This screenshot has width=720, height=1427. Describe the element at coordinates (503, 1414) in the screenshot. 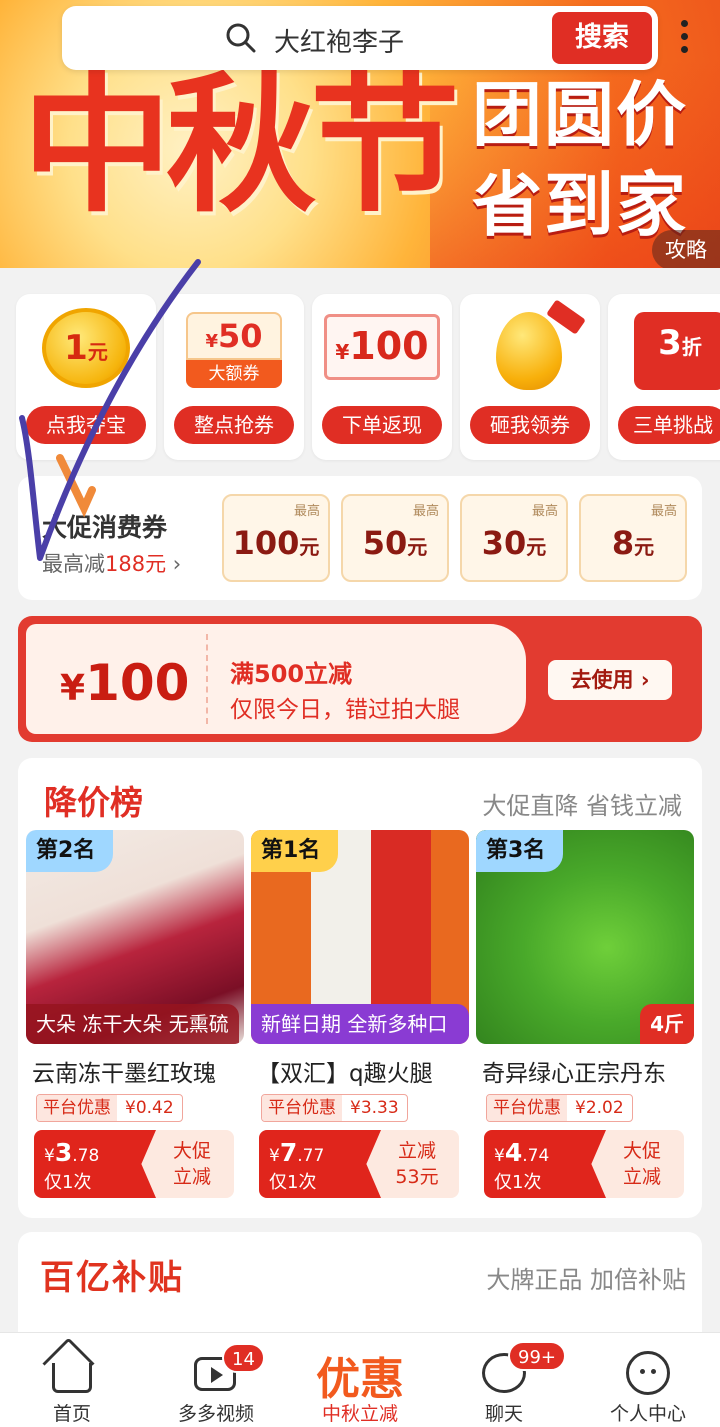

I see `tab-label: 聊天` at that location.